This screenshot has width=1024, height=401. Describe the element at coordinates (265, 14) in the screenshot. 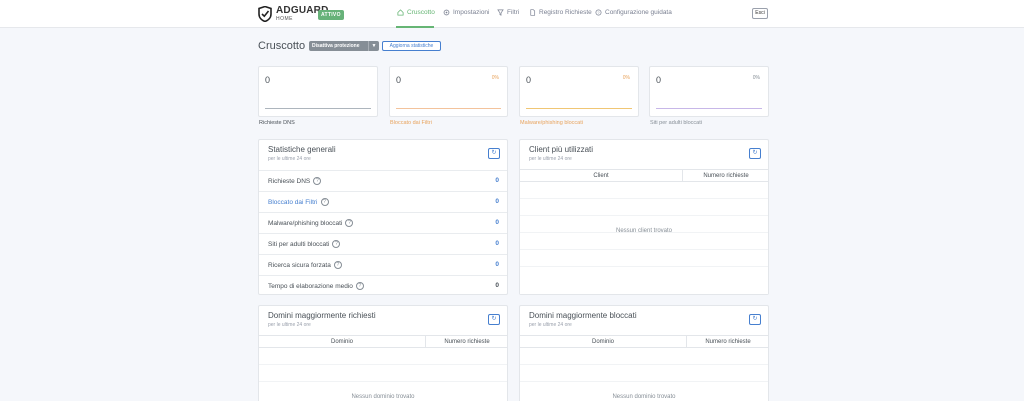

I see `shield-icon` at that location.